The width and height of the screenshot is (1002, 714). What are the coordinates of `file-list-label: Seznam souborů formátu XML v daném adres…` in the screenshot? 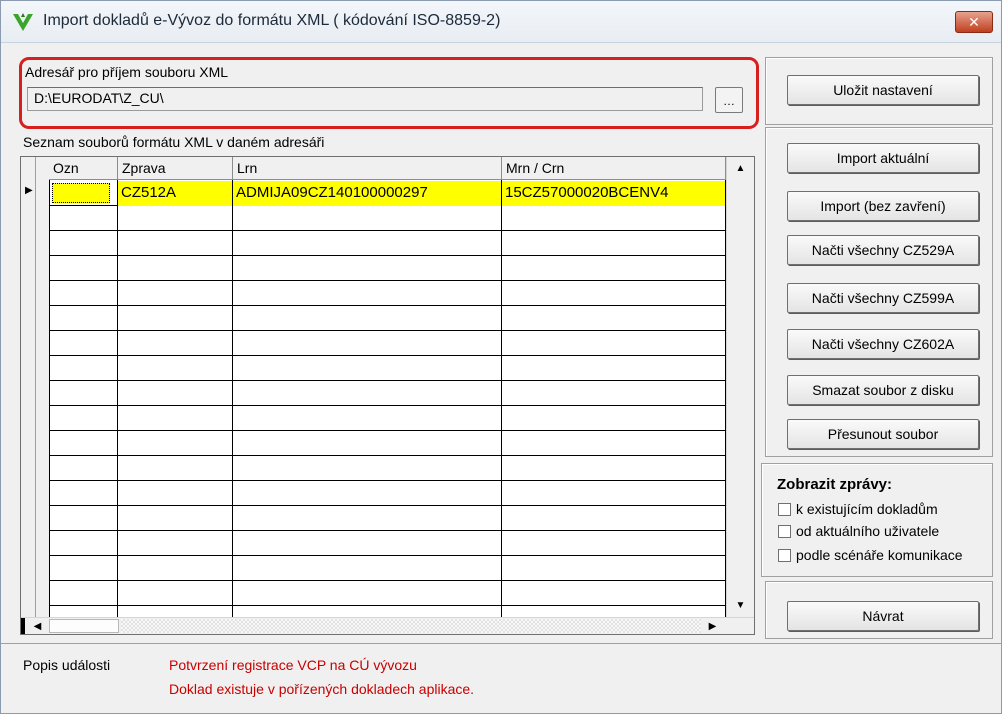 It's located at (174, 142).